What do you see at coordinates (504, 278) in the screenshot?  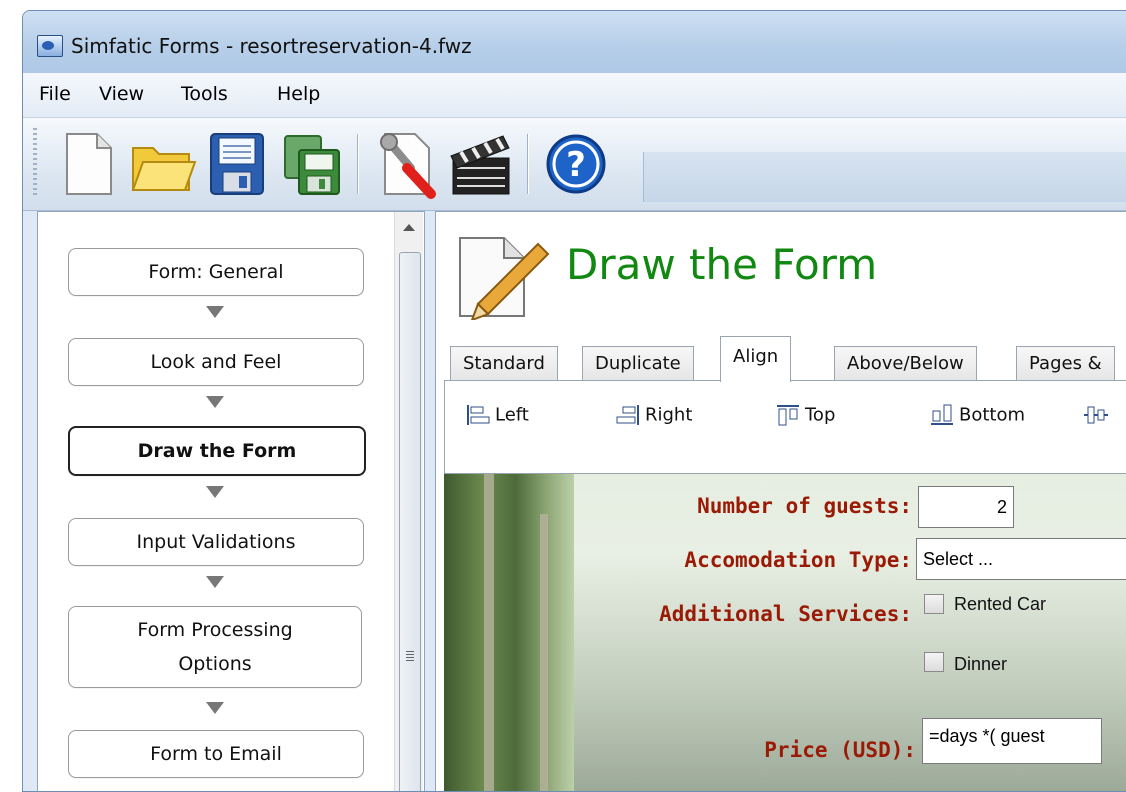 I see `draw-form-icon` at bounding box center [504, 278].